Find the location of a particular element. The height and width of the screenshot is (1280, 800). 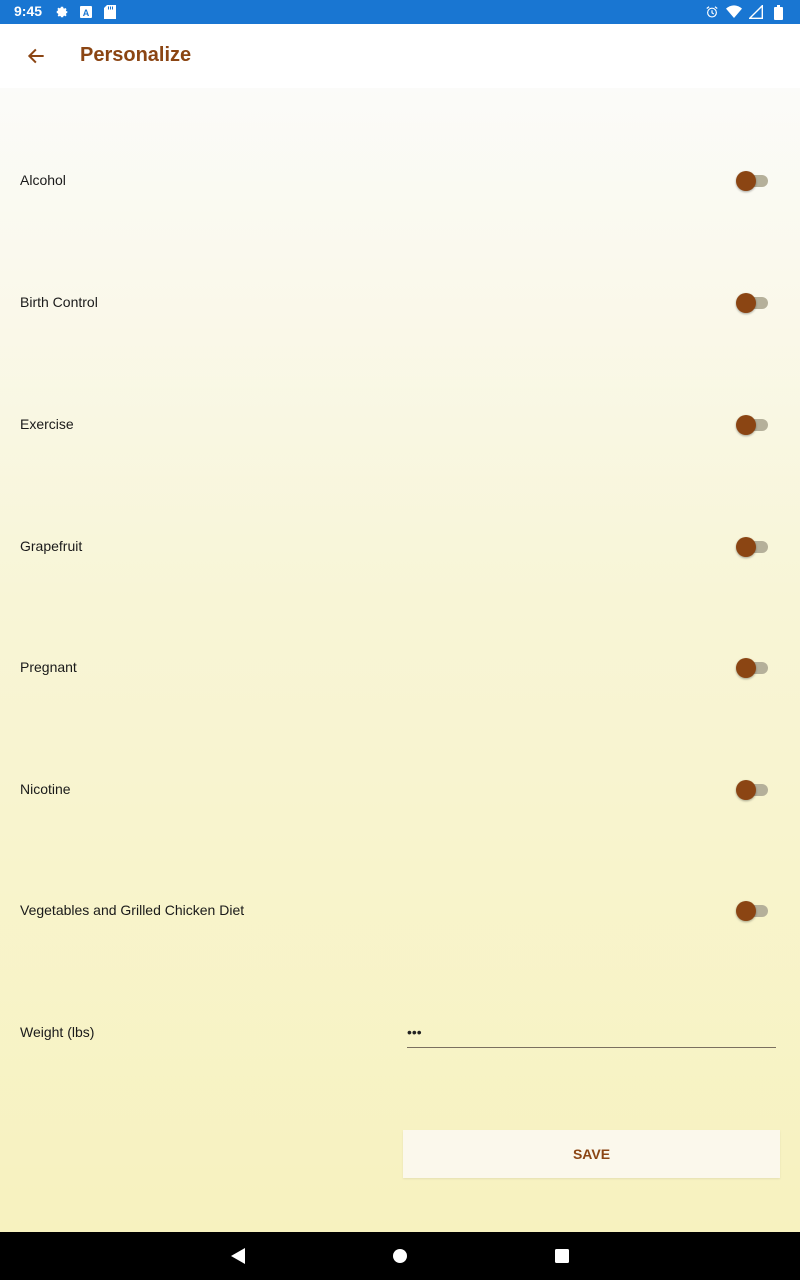

pregnant-switch is located at coordinates (753, 668).